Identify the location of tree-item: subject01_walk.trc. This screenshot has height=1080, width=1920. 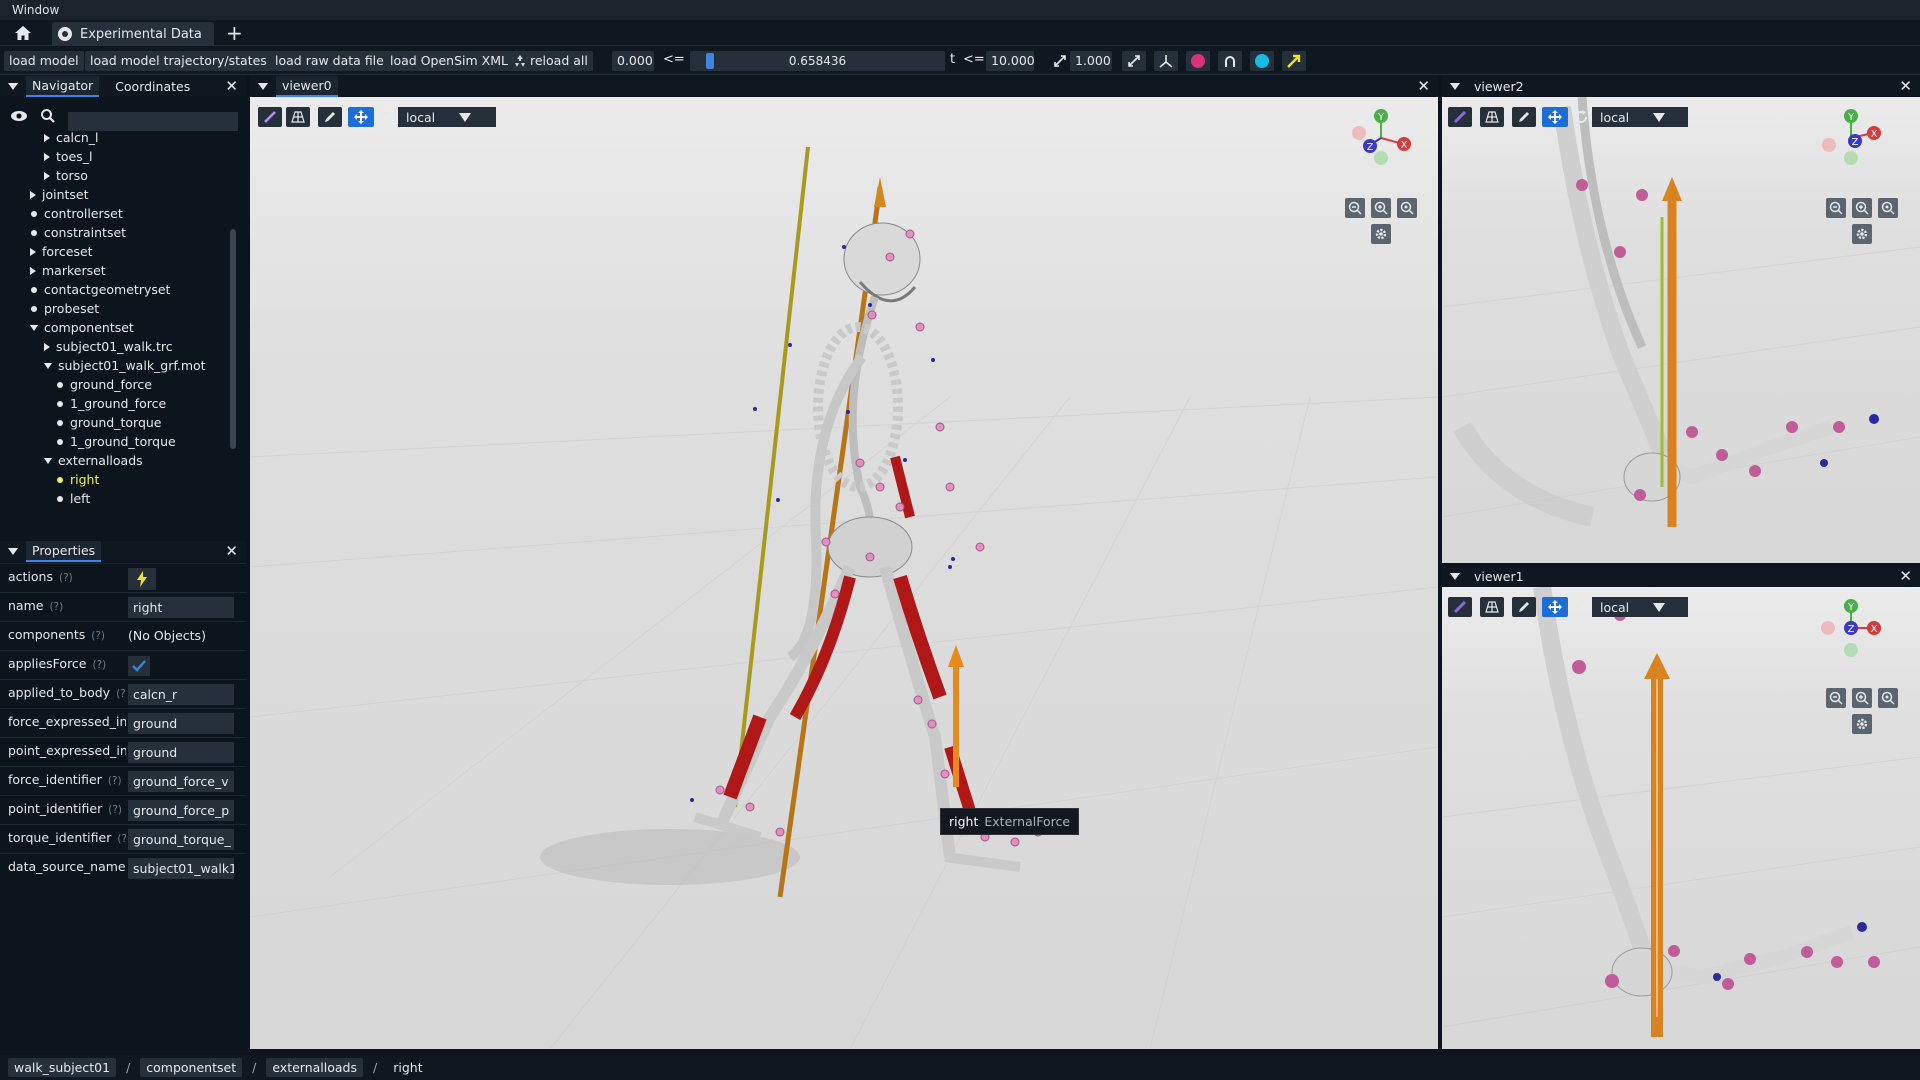
(108, 346).